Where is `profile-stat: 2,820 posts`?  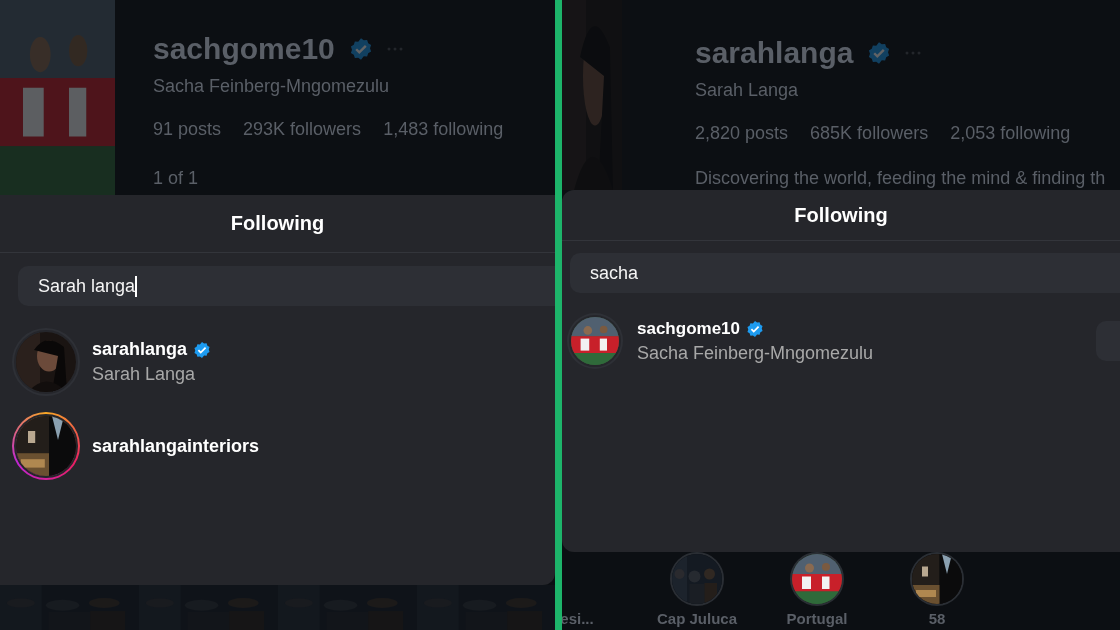 profile-stat: 2,820 posts is located at coordinates (742, 133).